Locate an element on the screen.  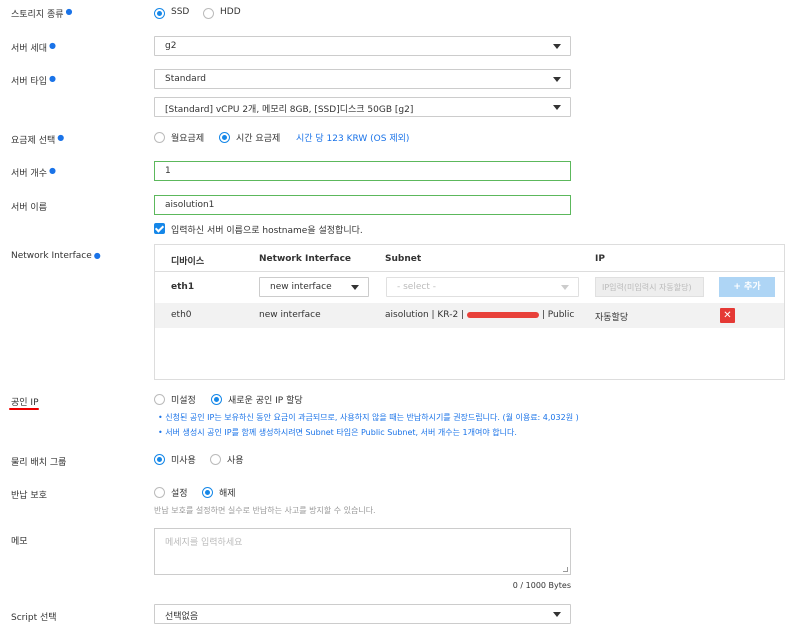
col-ip: IP is located at coordinates (600, 259).